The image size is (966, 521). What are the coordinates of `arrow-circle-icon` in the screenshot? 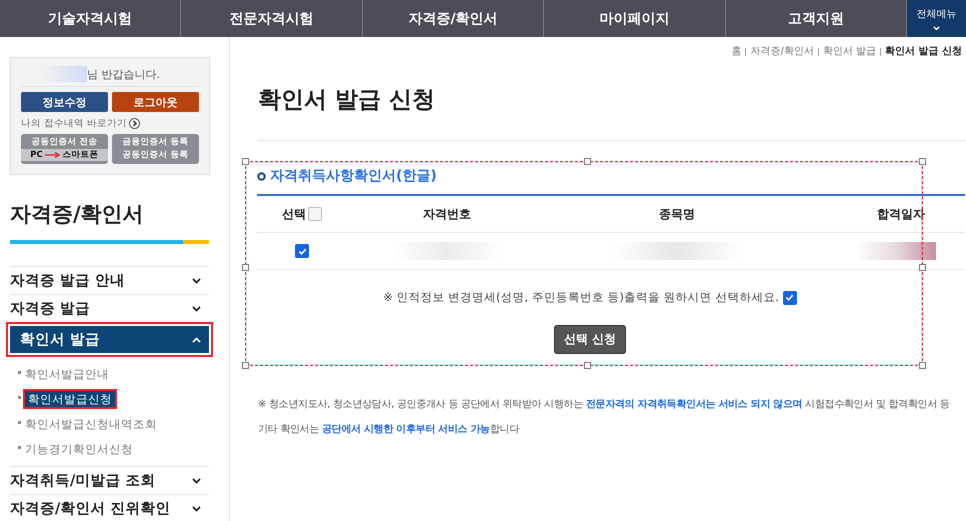 It's located at (134, 123).